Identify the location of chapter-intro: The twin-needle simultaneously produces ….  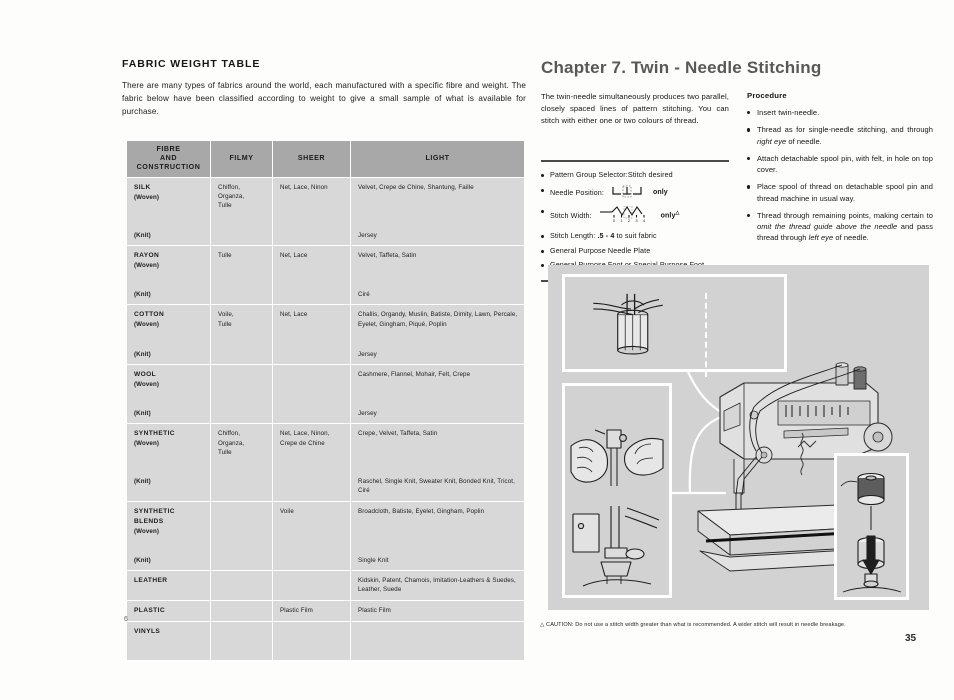
(635, 108).